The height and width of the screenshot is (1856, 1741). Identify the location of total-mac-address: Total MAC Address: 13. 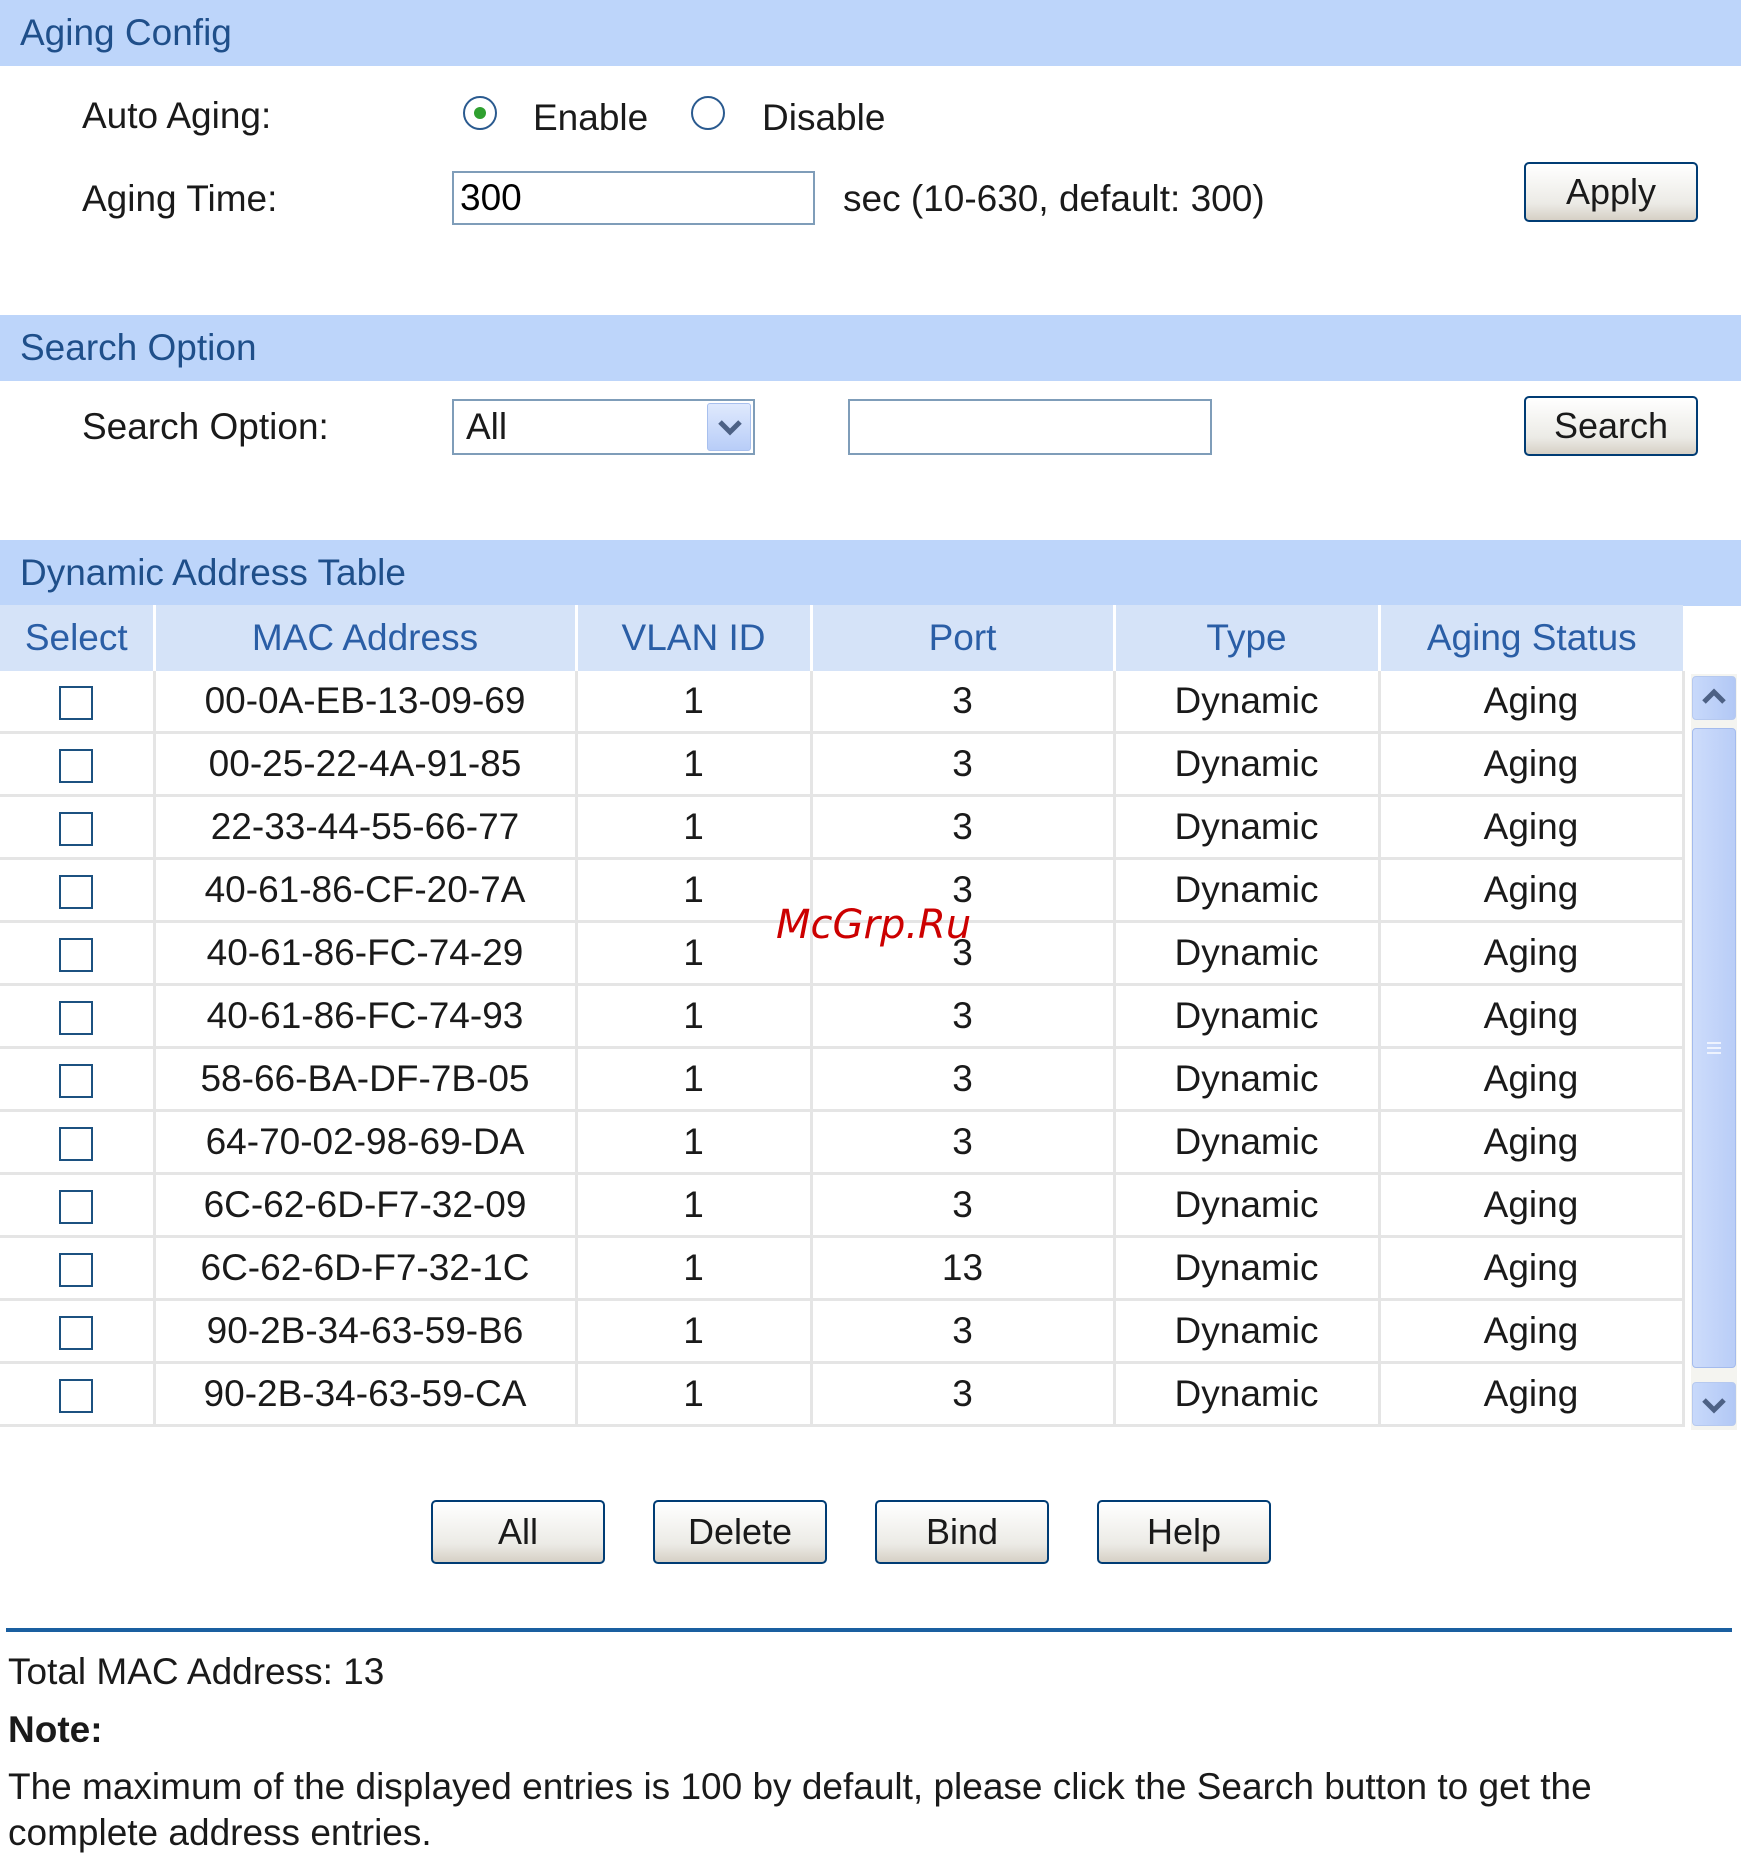
(196, 1671).